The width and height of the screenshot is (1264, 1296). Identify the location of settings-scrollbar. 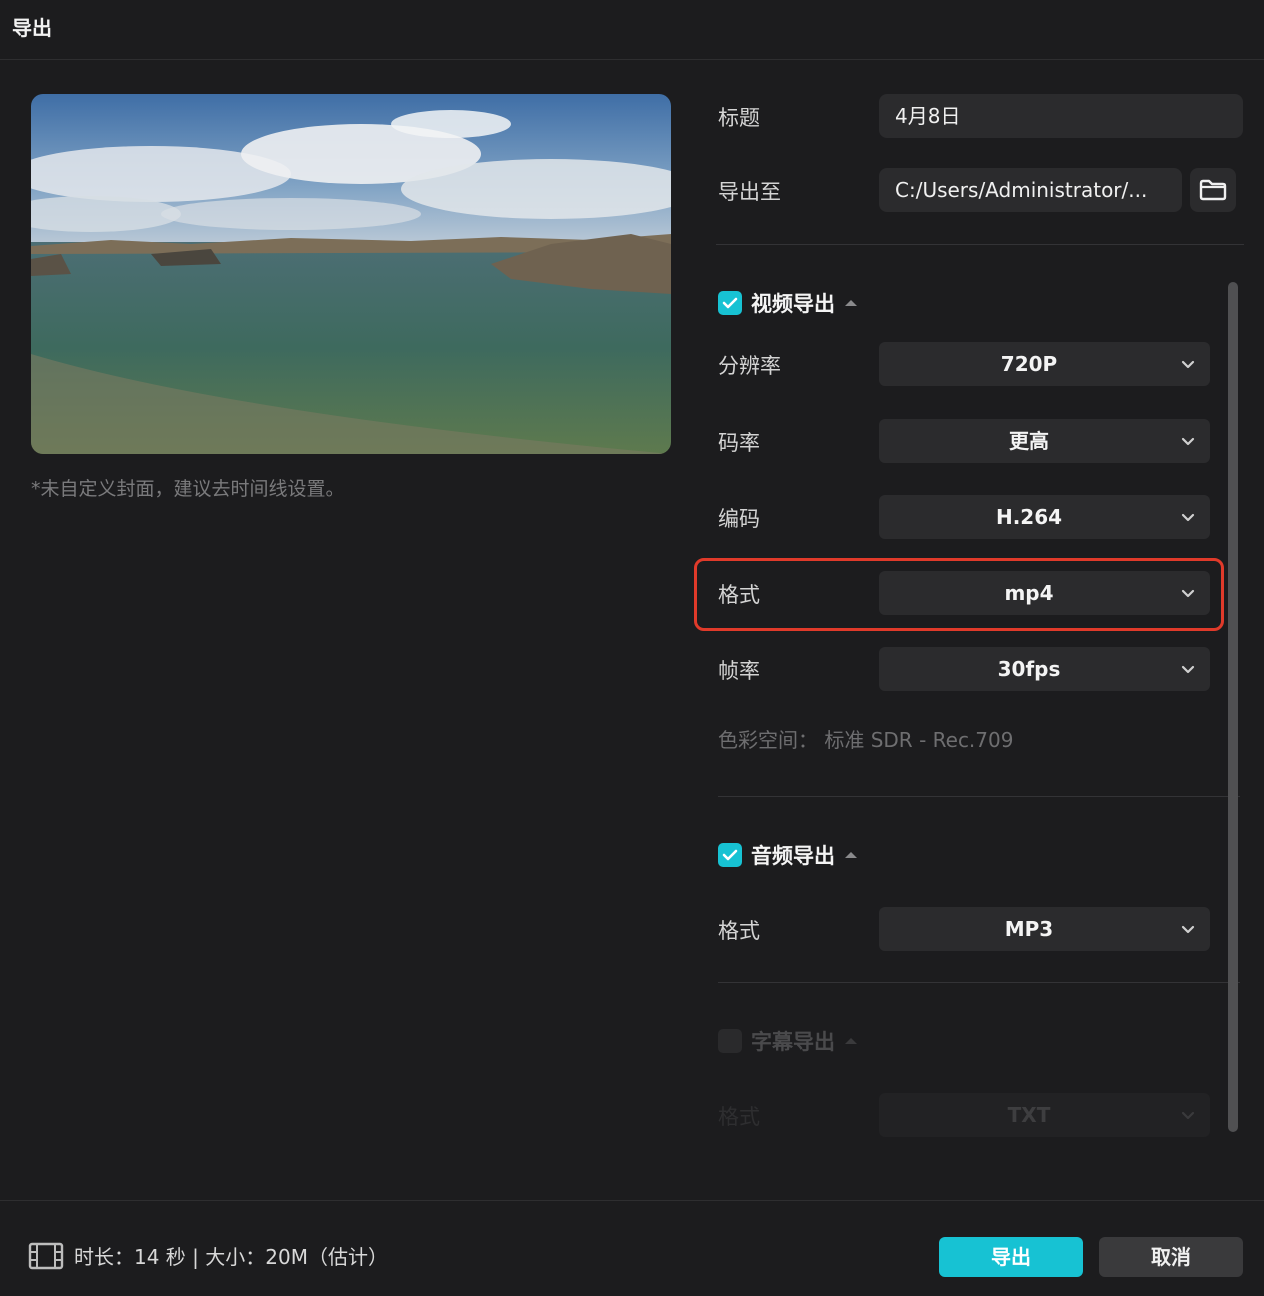
(1233, 707).